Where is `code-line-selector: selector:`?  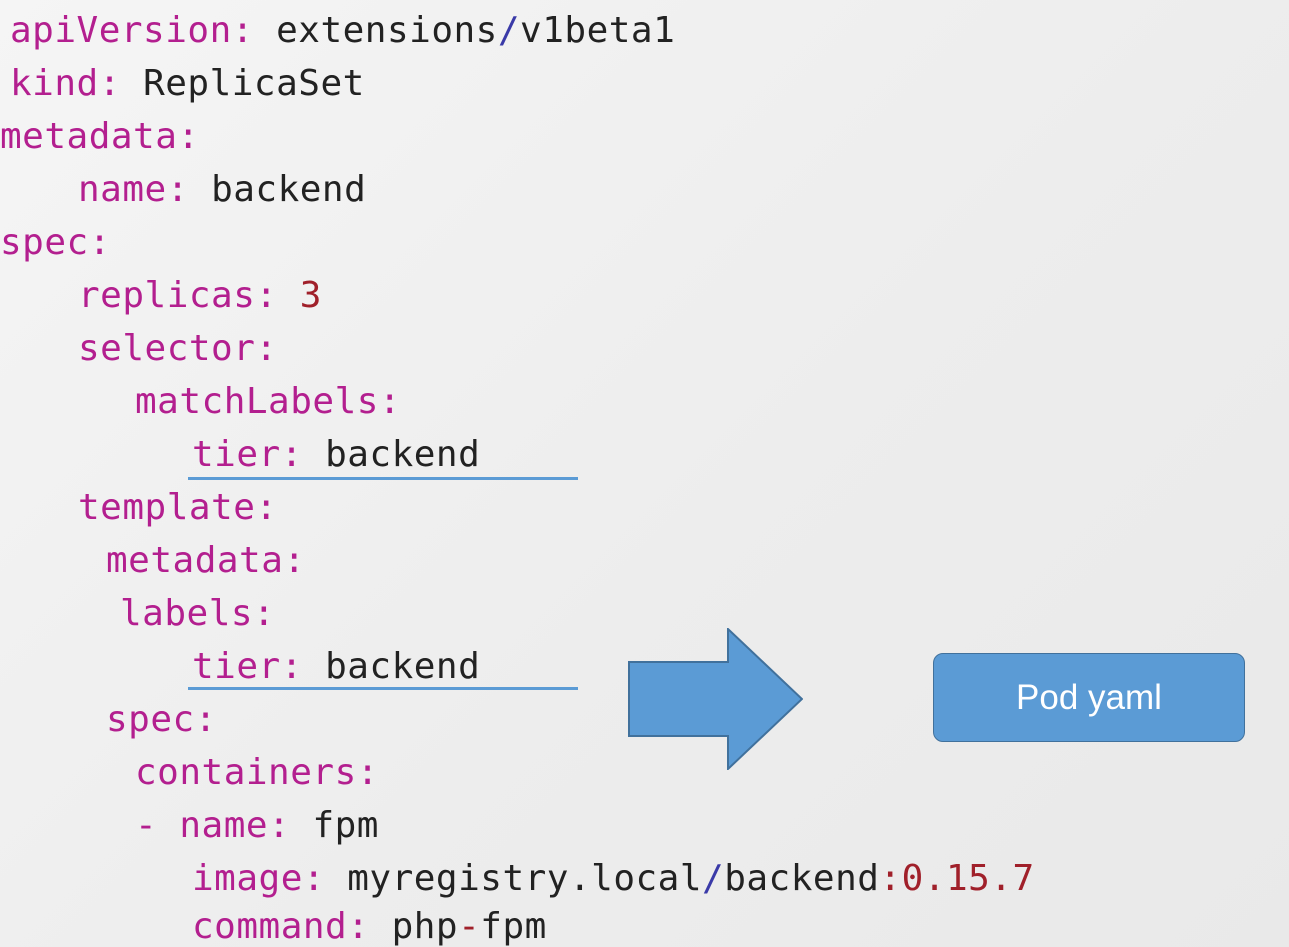
code-line-selector: selector: is located at coordinates (178, 348).